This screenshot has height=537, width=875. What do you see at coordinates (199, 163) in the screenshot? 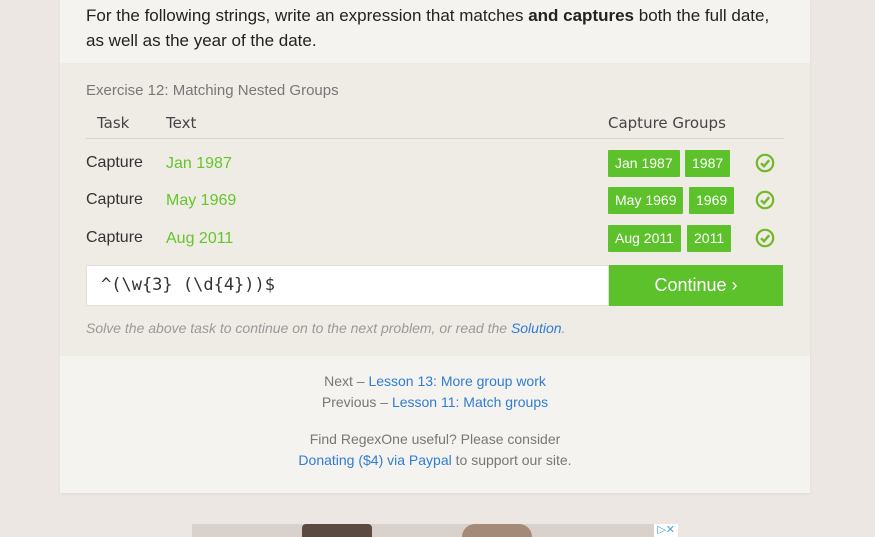
I see `test-string: Jan 1987` at bounding box center [199, 163].